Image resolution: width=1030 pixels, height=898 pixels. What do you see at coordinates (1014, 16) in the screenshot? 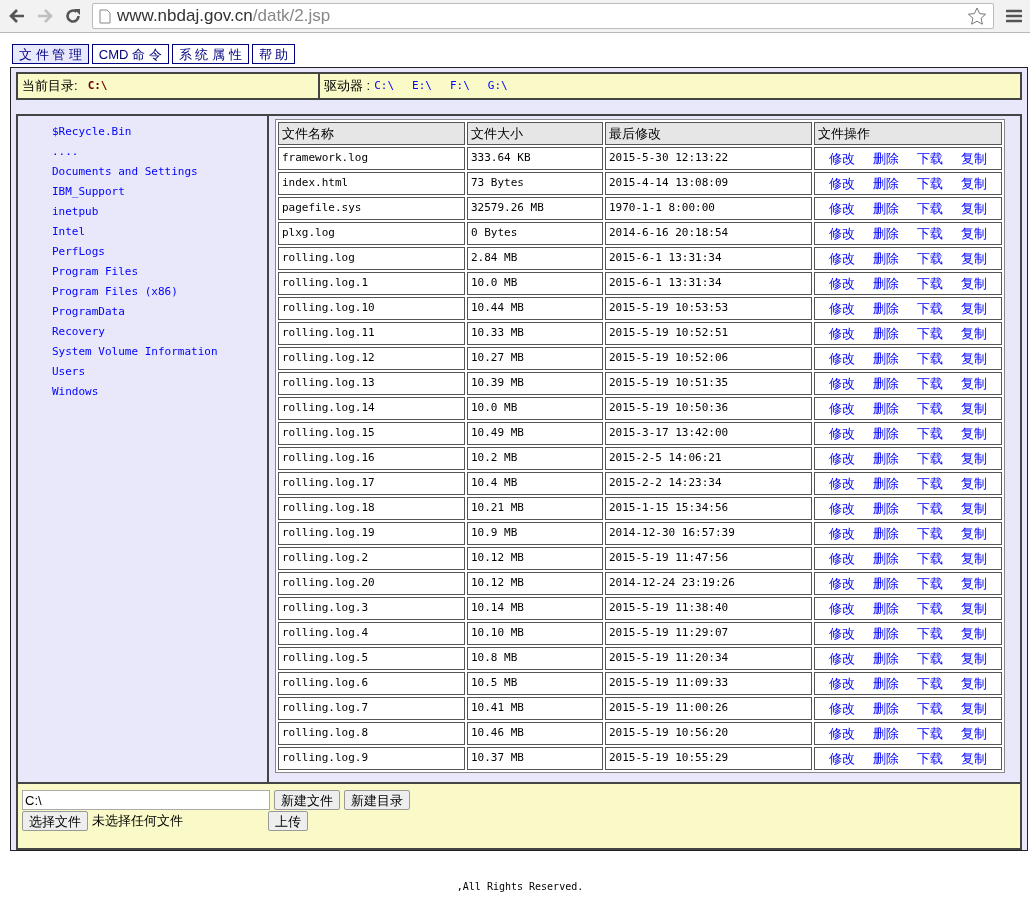
I see `menu-icon` at bounding box center [1014, 16].